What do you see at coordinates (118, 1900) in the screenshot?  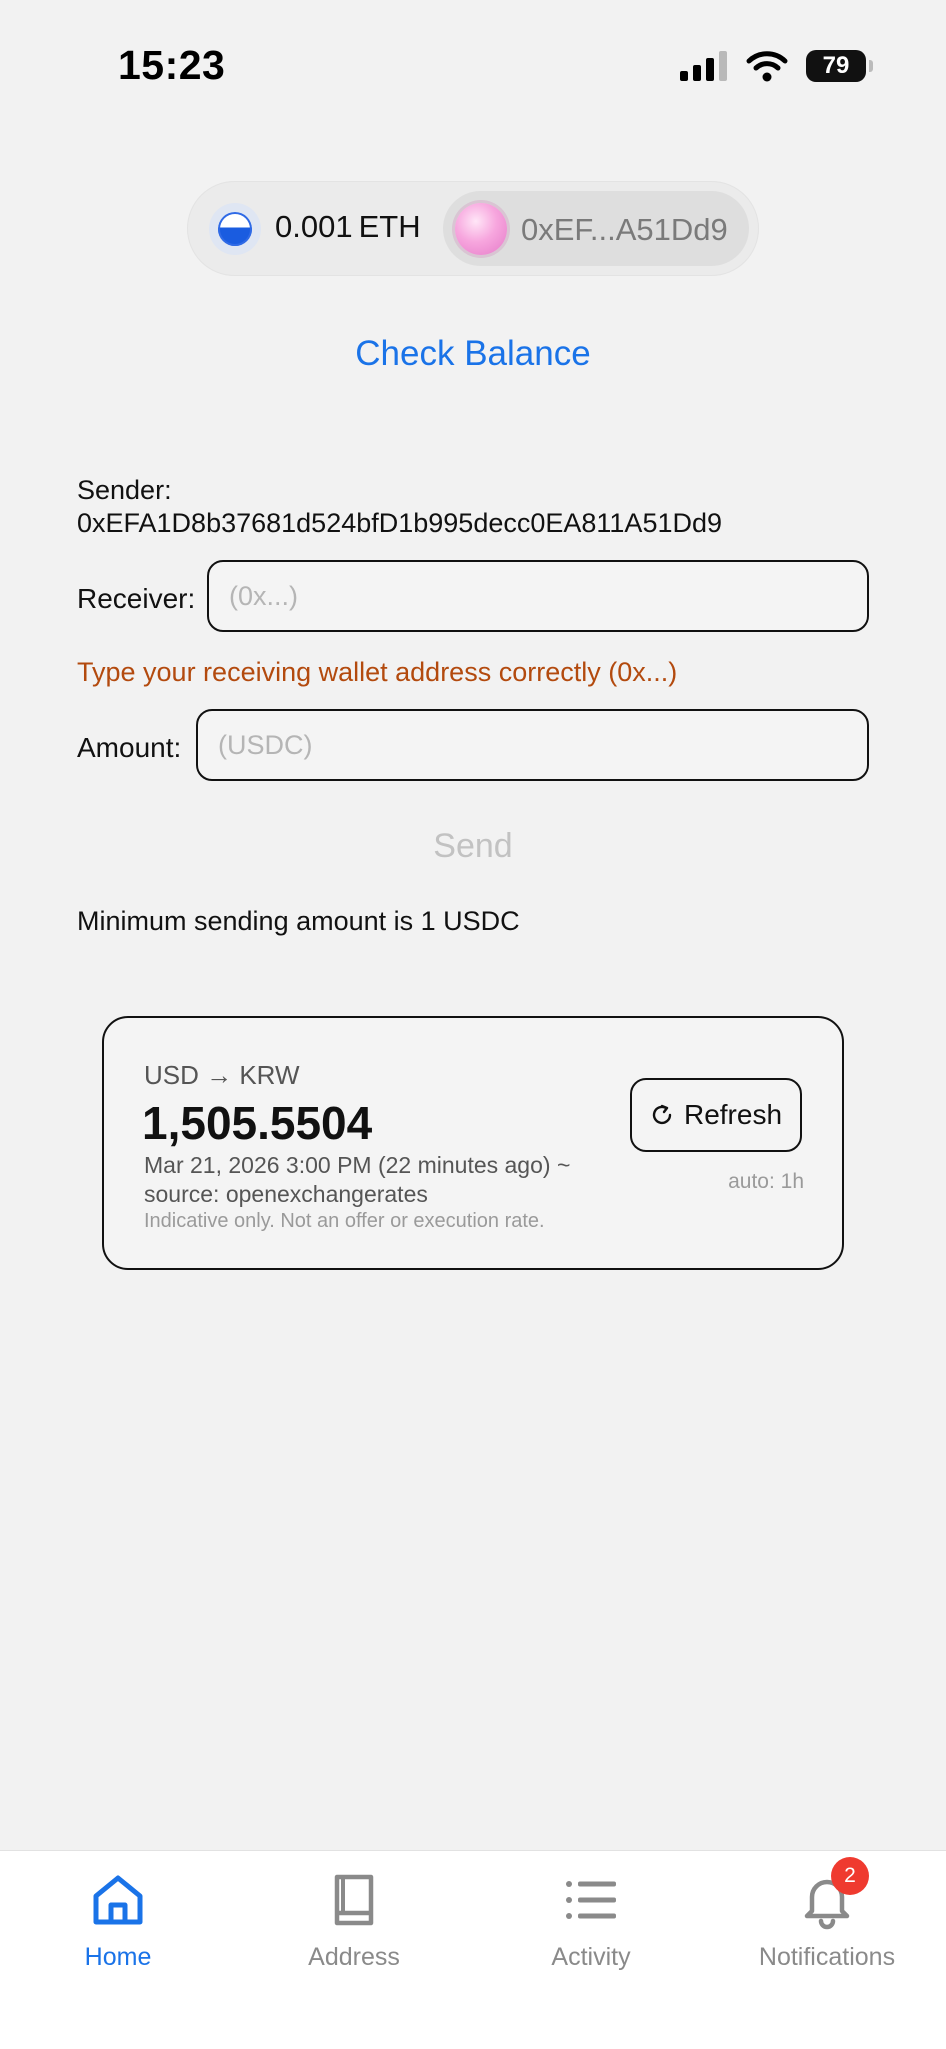 I see `home-icon` at bounding box center [118, 1900].